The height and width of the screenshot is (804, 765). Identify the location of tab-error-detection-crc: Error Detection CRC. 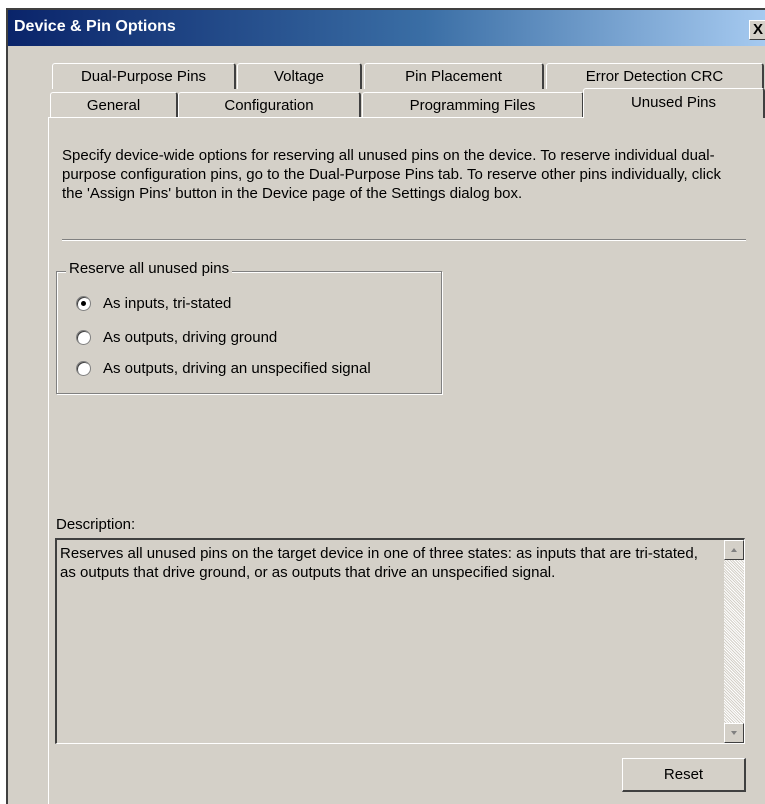
(655, 76).